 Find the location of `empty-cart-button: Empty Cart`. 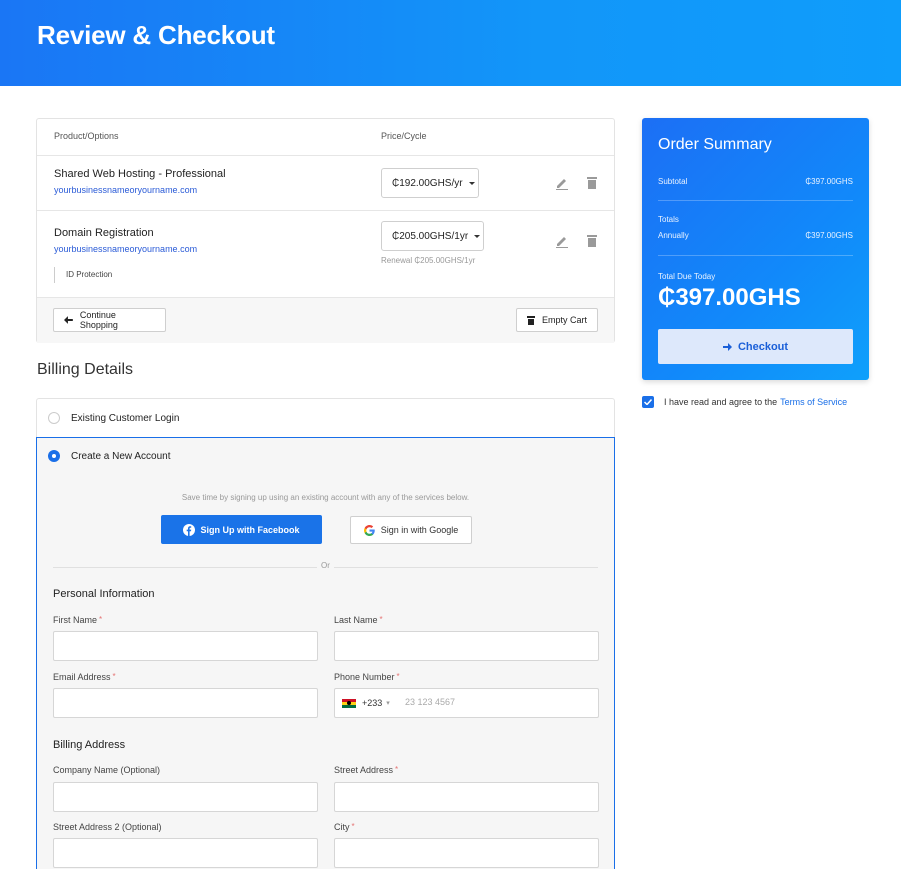

empty-cart-button: Empty Cart is located at coordinates (557, 320).